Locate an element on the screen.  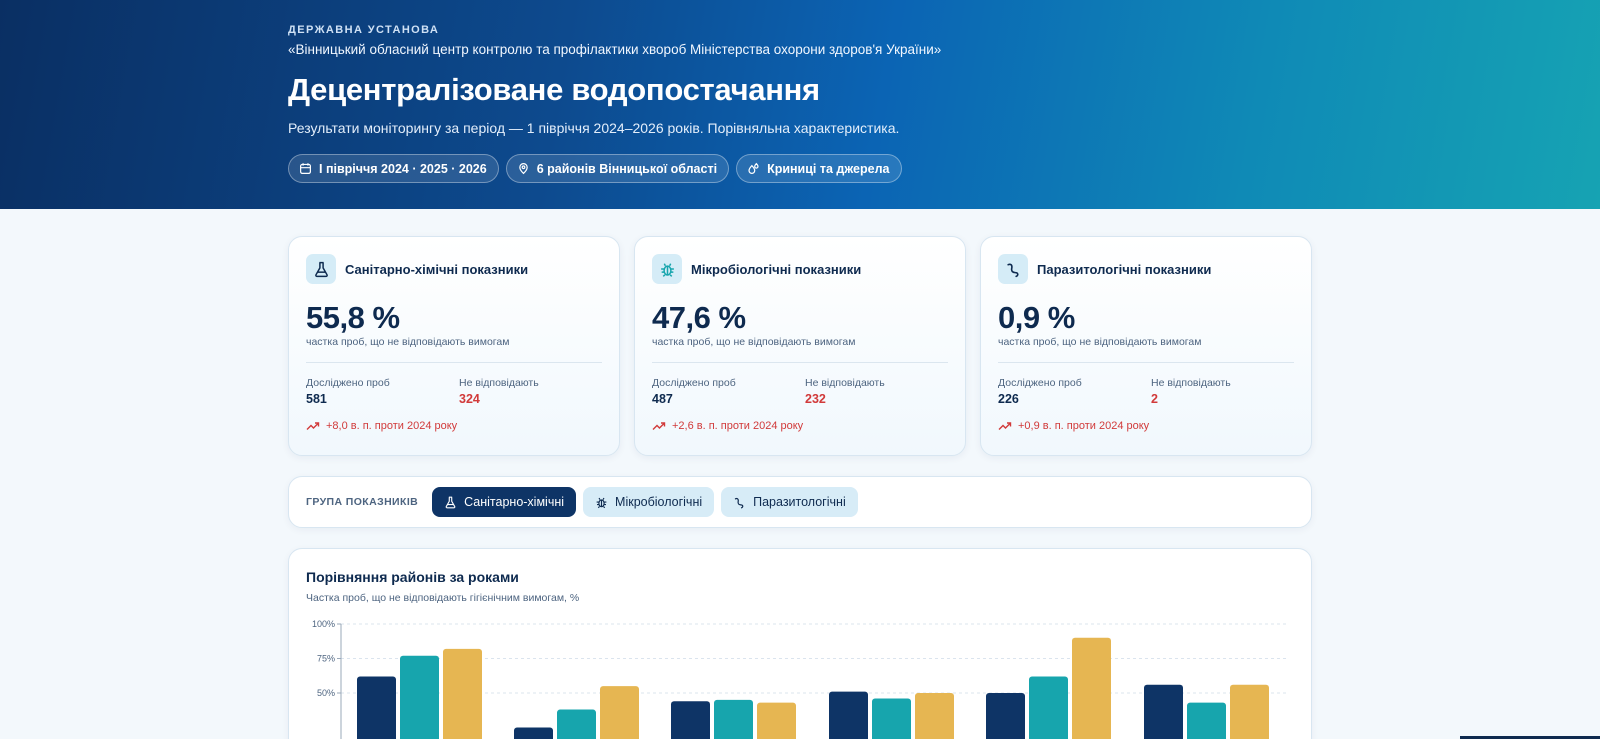
filter-parasitological-button: Паразитологічні is located at coordinates (789, 502).